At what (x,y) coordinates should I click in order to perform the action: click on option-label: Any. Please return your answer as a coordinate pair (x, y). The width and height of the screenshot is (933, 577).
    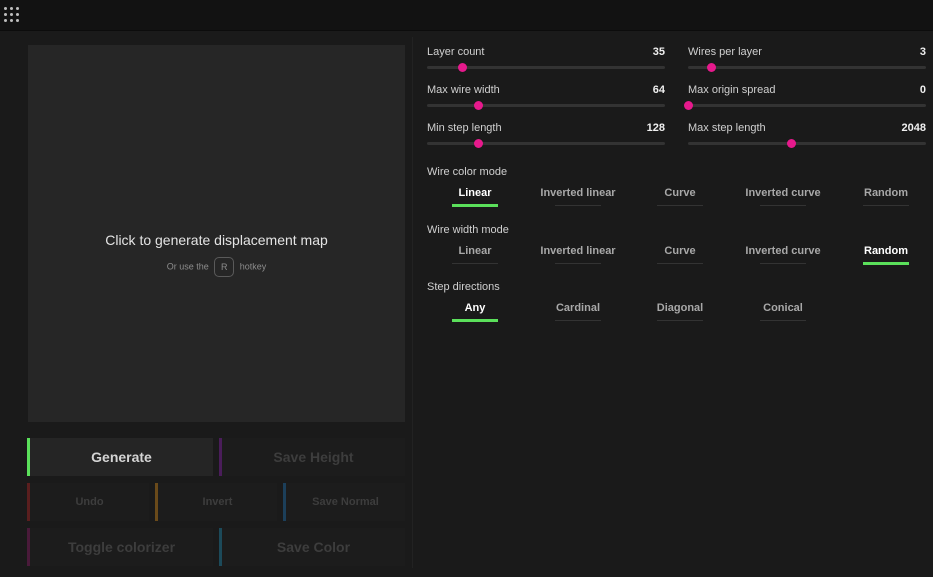
    Looking at the image, I should click on (475, 308).